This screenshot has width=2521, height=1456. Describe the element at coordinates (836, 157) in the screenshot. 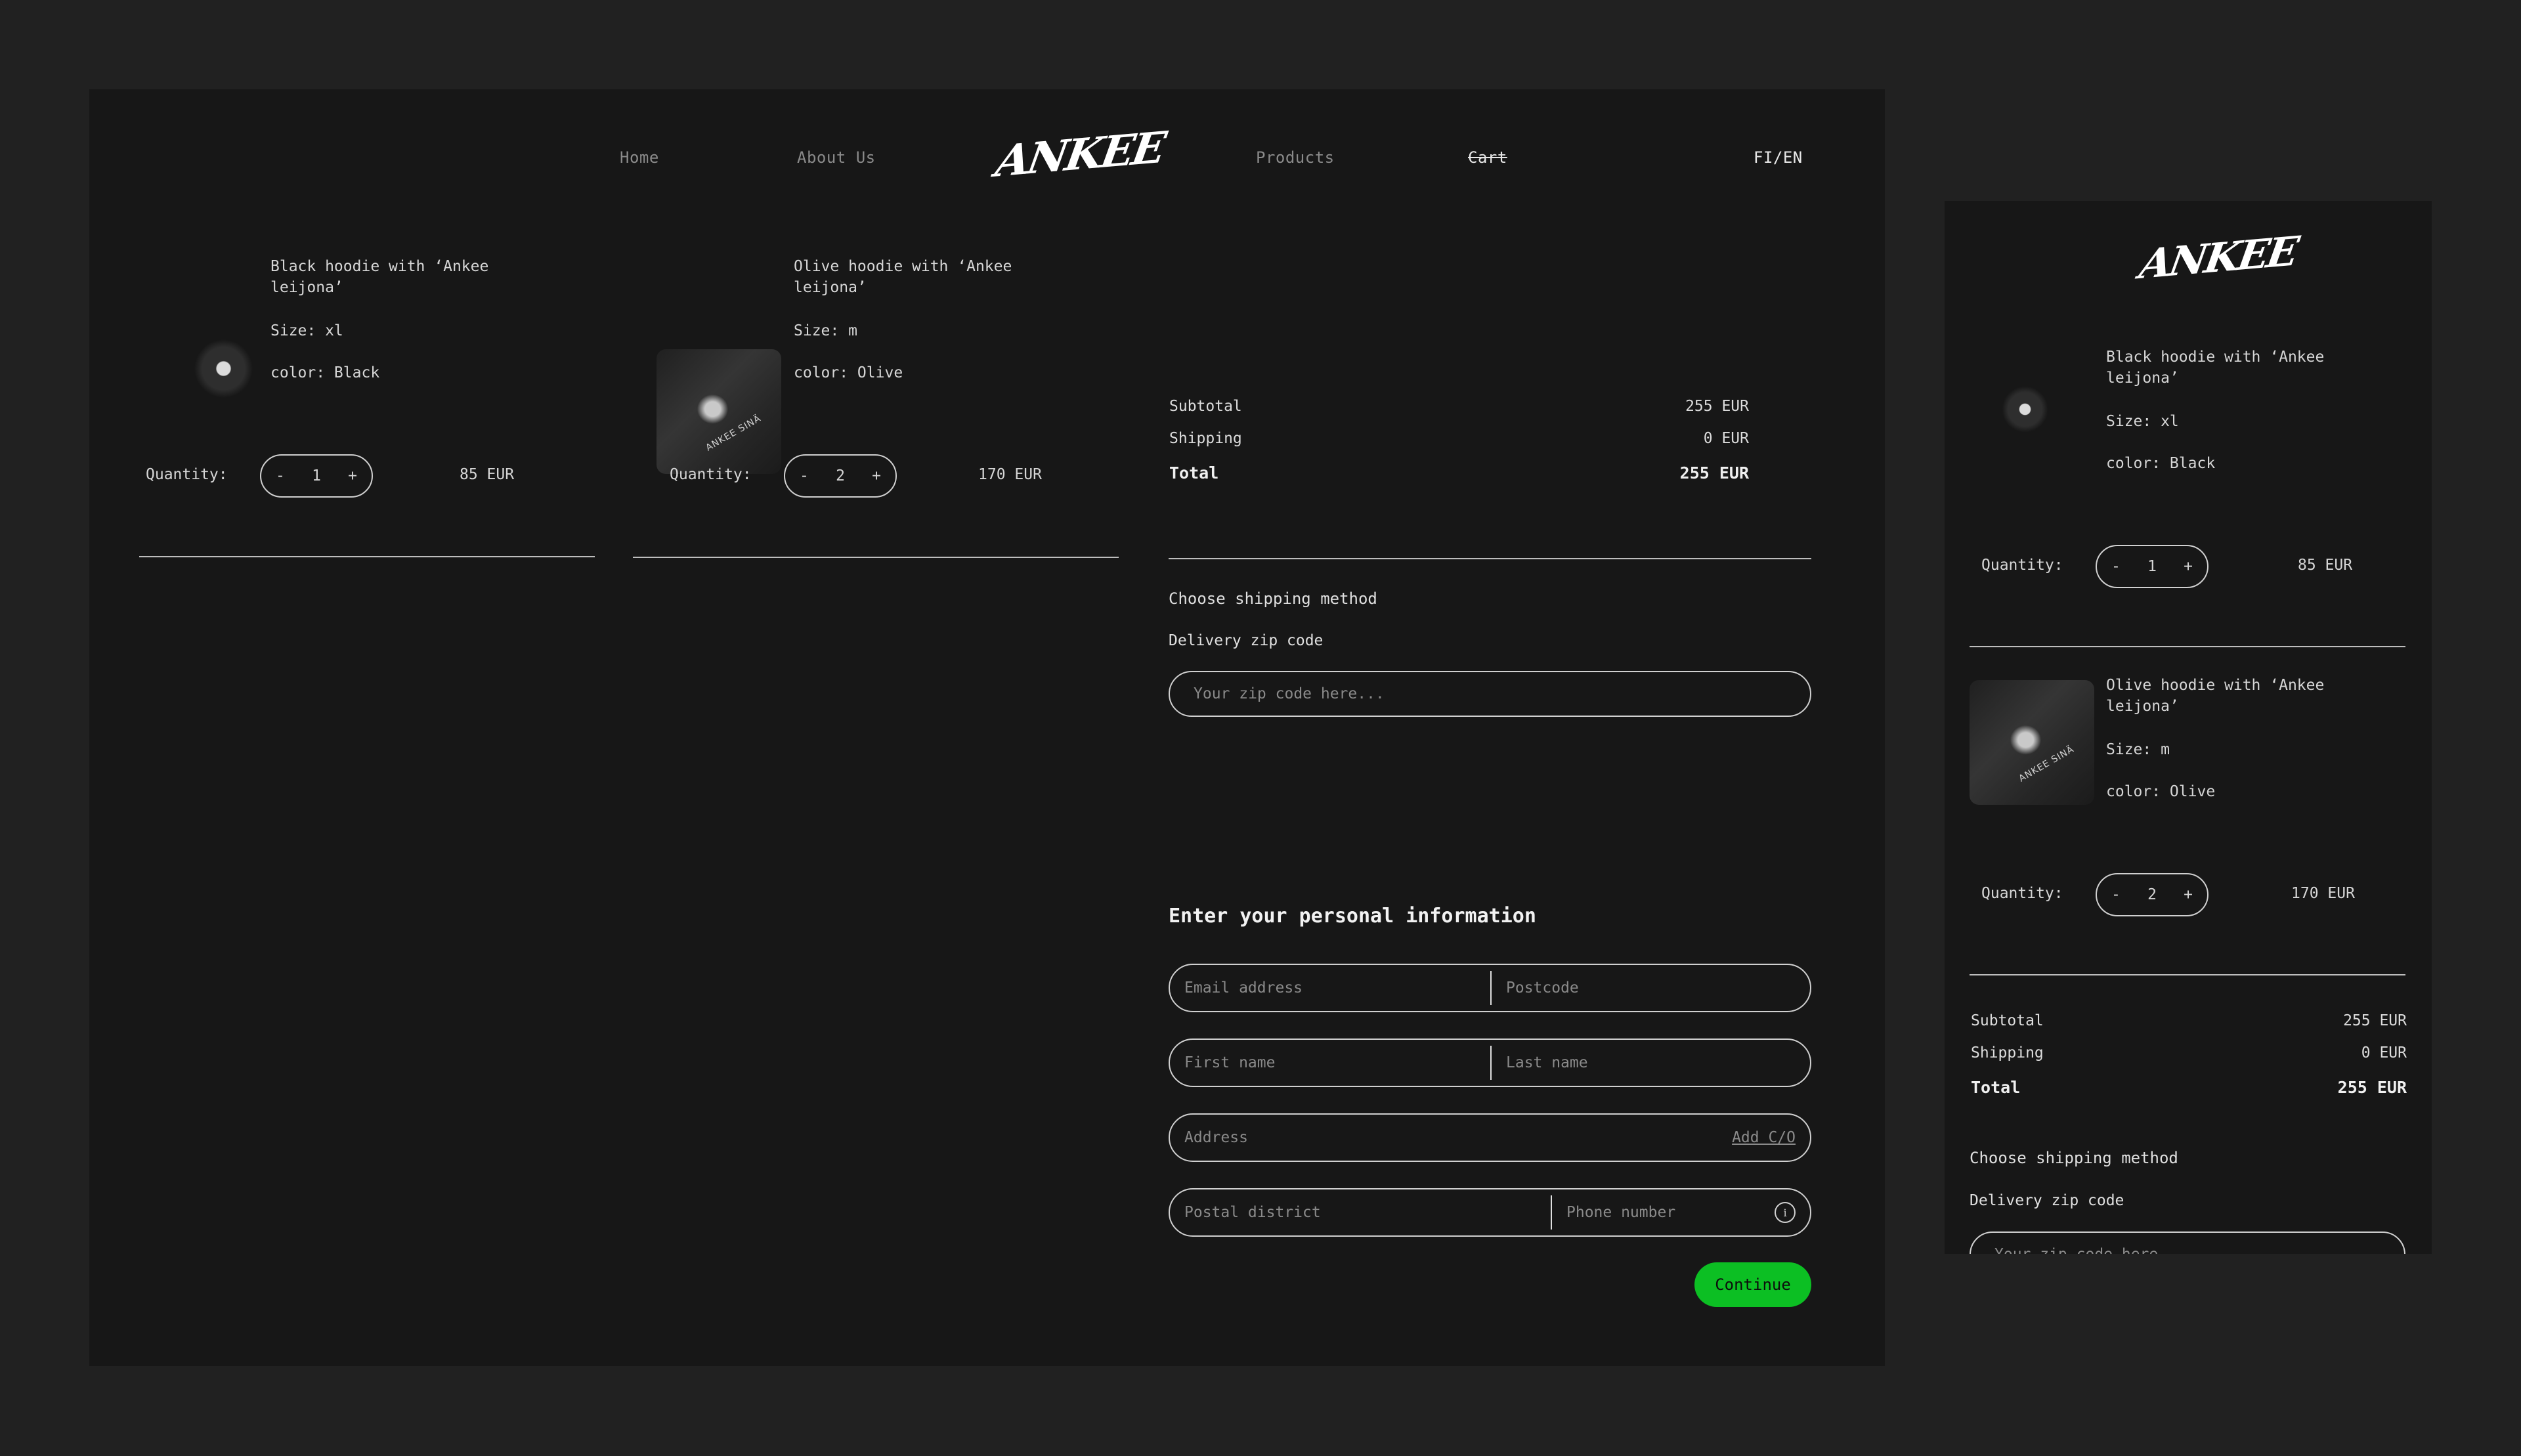

I see `nav-about-us: About Us` at that location.